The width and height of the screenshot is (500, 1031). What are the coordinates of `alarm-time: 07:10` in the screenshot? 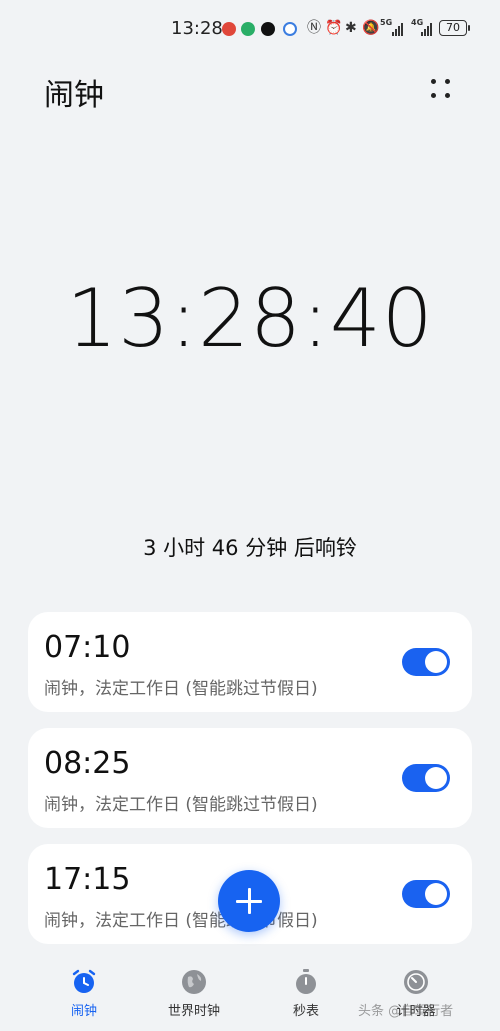 It's located at (87, 647).